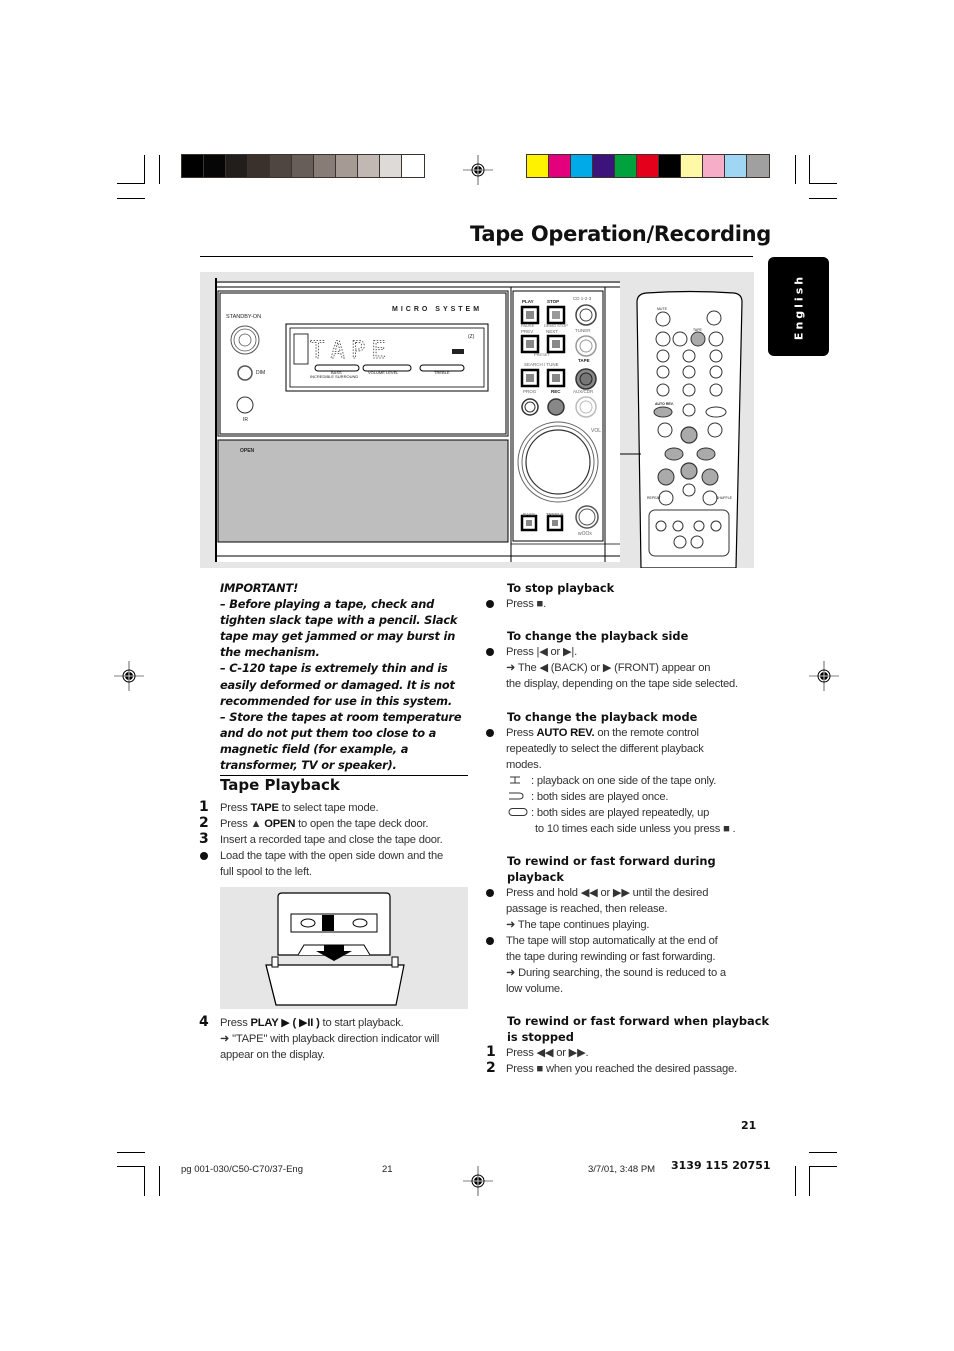  What do you see at coordinates (471, 337) in the screenshot?
I see `display-mode-icon: (Z)` at bounding box center [471, 337].